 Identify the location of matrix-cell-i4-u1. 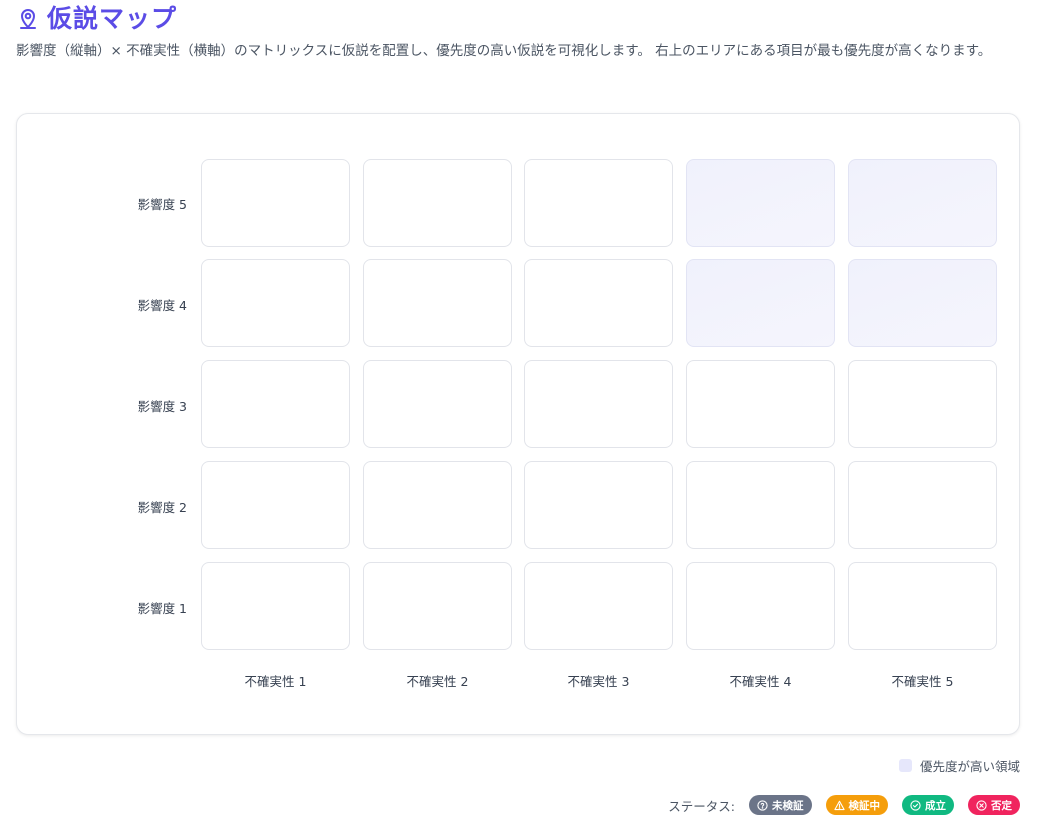
(275, 303).